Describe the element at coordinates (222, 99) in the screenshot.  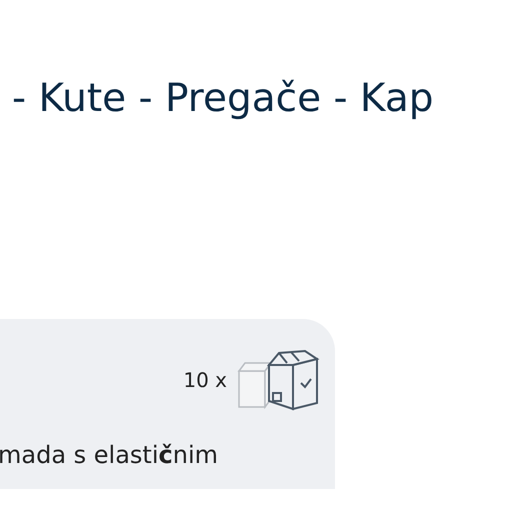
I see `page-heading: - Kute - Pregače - Kap` at that location.